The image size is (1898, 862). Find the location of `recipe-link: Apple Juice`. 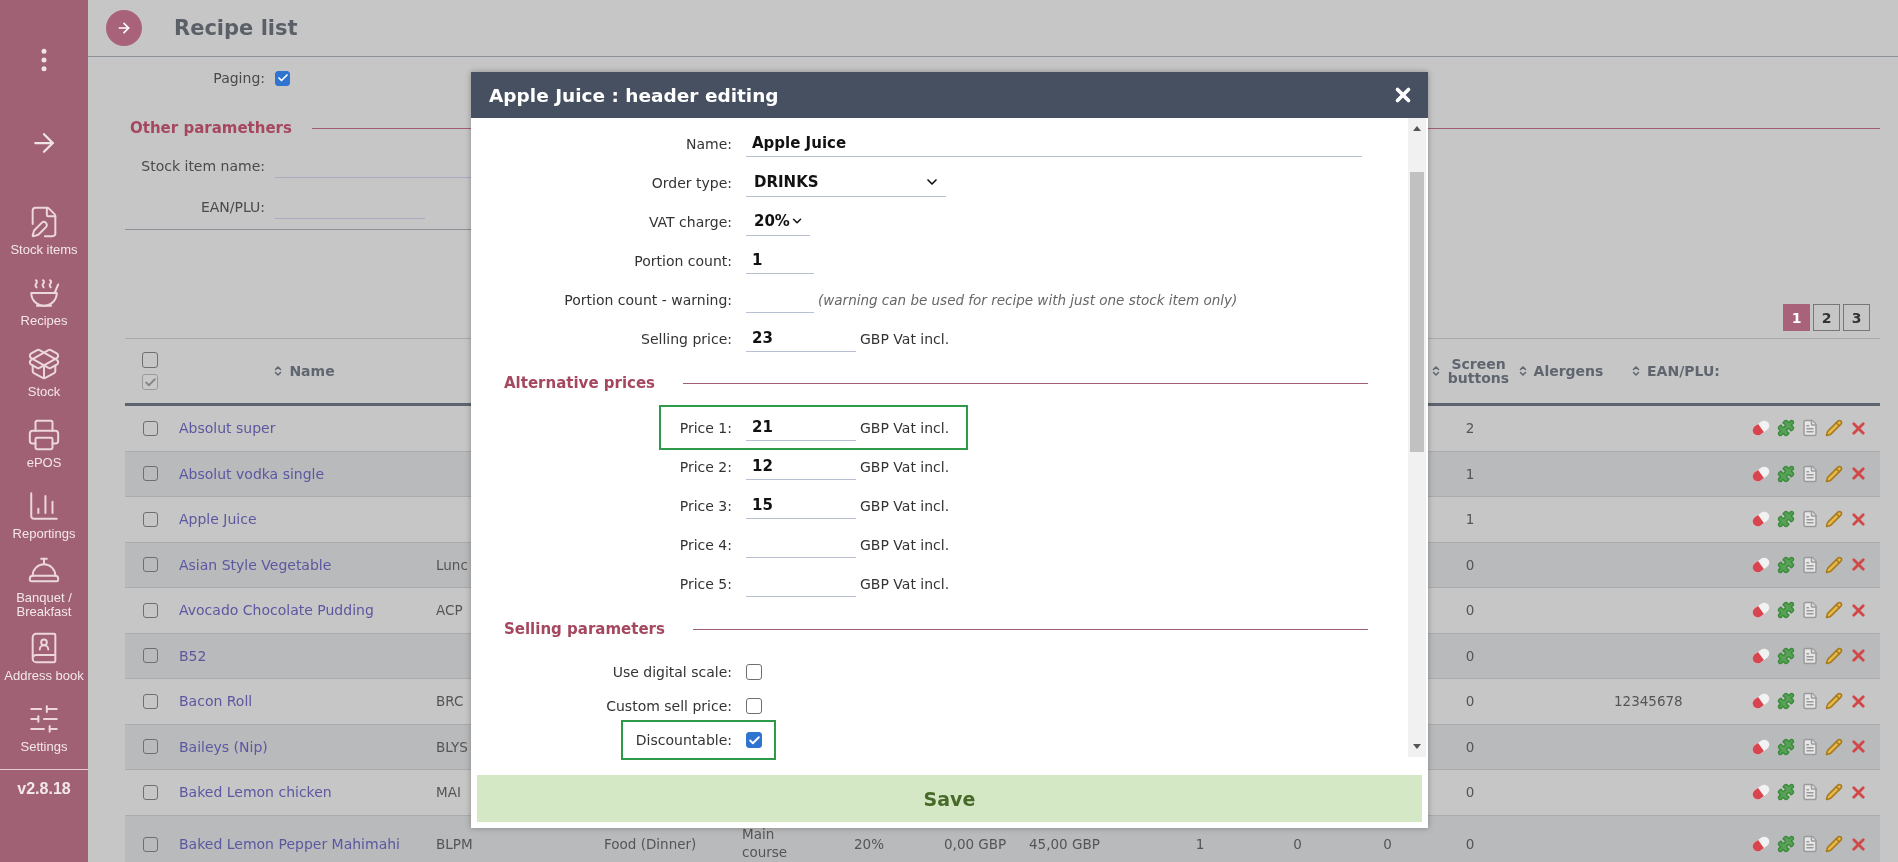

recipe-link: Apple Juice is located at coordinates (216, 519).